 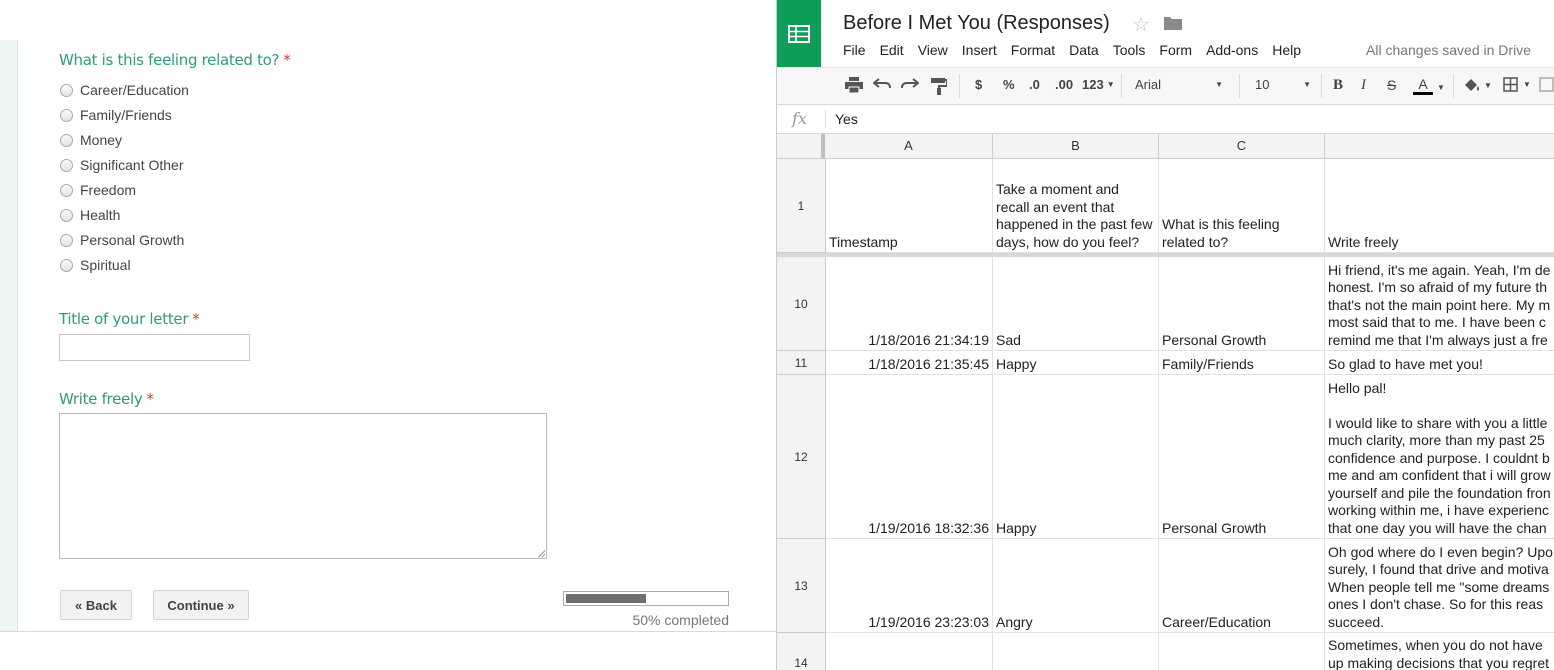 I want to click on radio-family-friends: Family/Friends, so click(x=116, y=115).